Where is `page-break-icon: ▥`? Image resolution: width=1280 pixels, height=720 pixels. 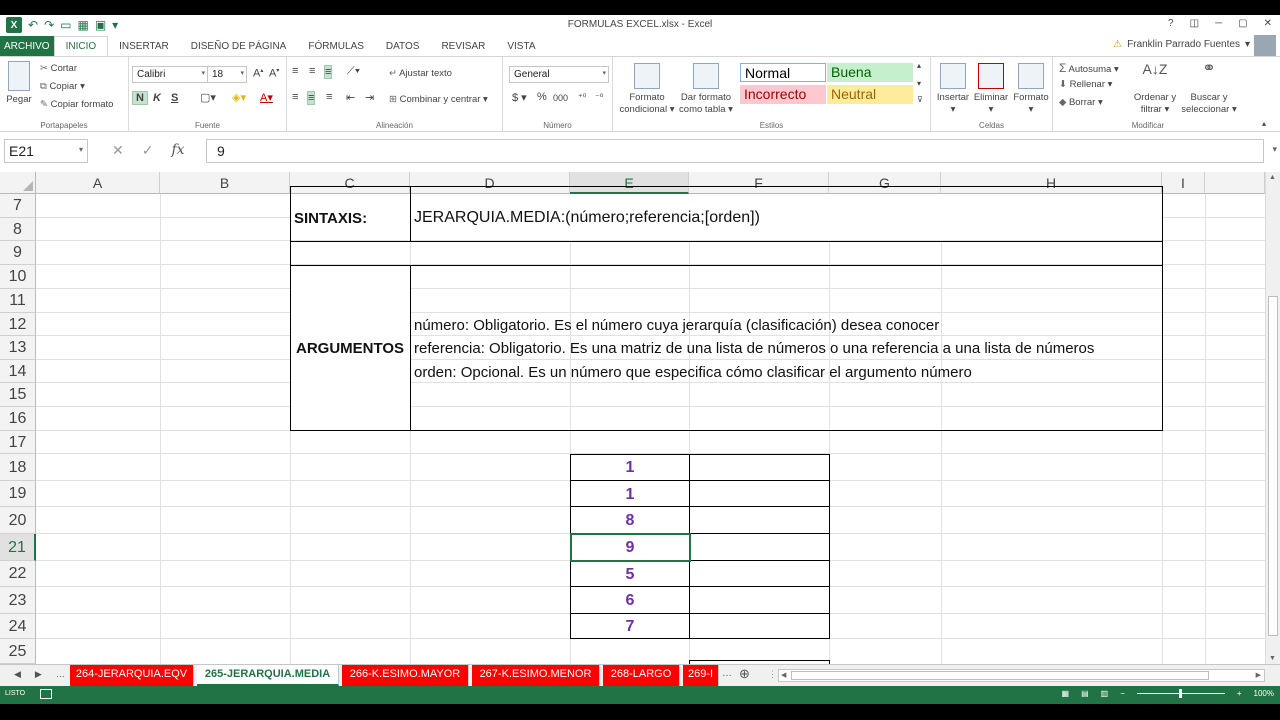 page-break-icon: ▥ is located at coordinates (1105, 693).